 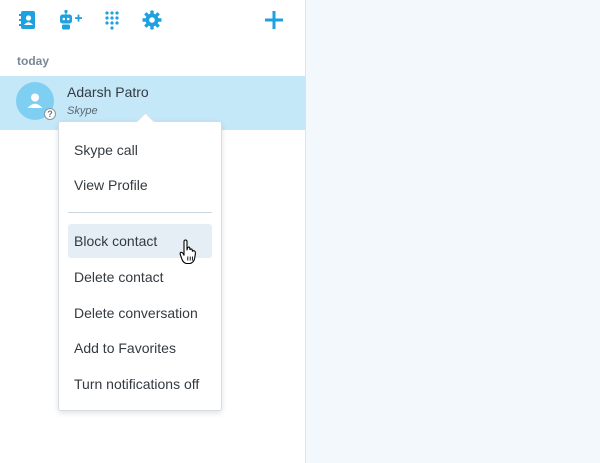 I want to click on presence-unknown-icon: ?, so click(x=50, y=114).